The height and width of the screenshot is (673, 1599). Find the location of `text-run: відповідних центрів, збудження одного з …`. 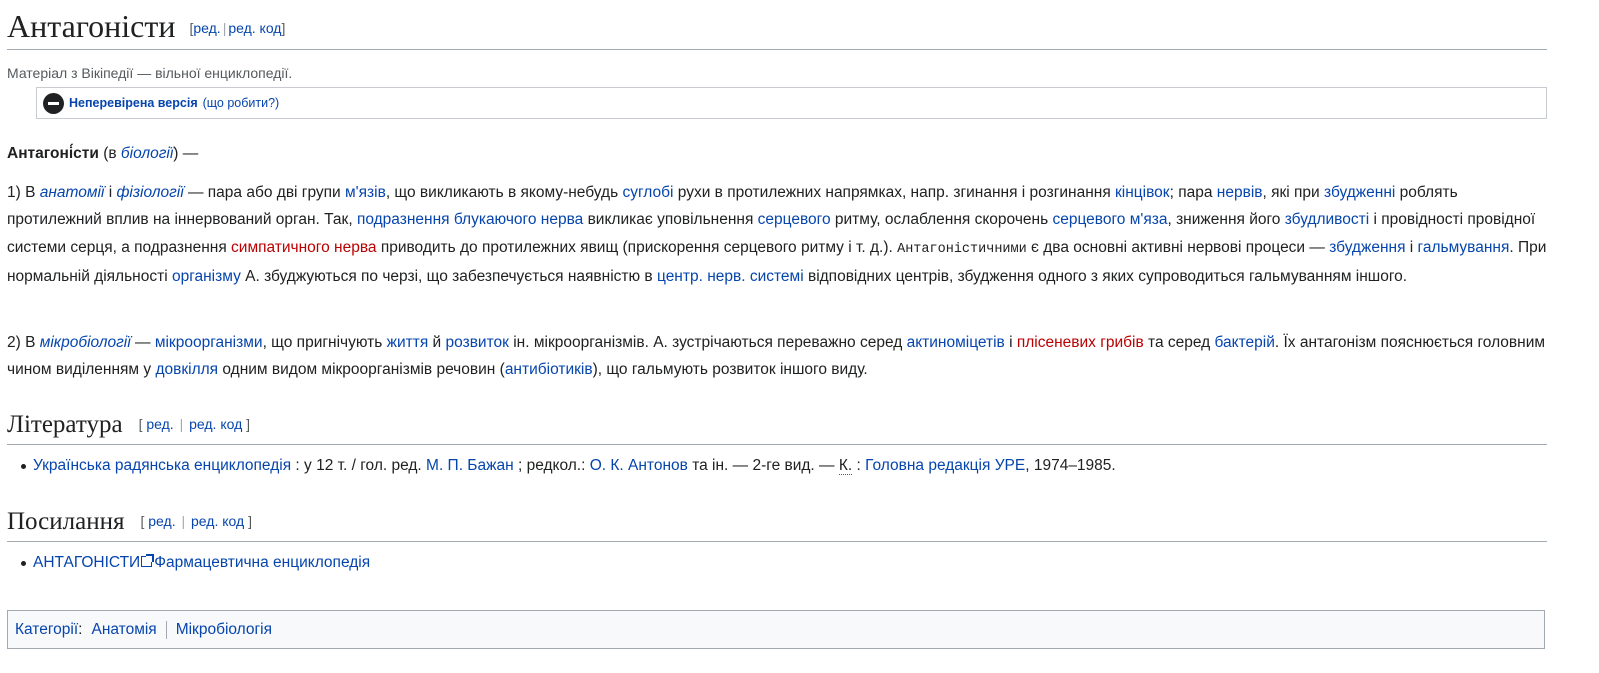

text-run: відповідних центрів, збудження одного з … is located at coordinates (1105, 276).